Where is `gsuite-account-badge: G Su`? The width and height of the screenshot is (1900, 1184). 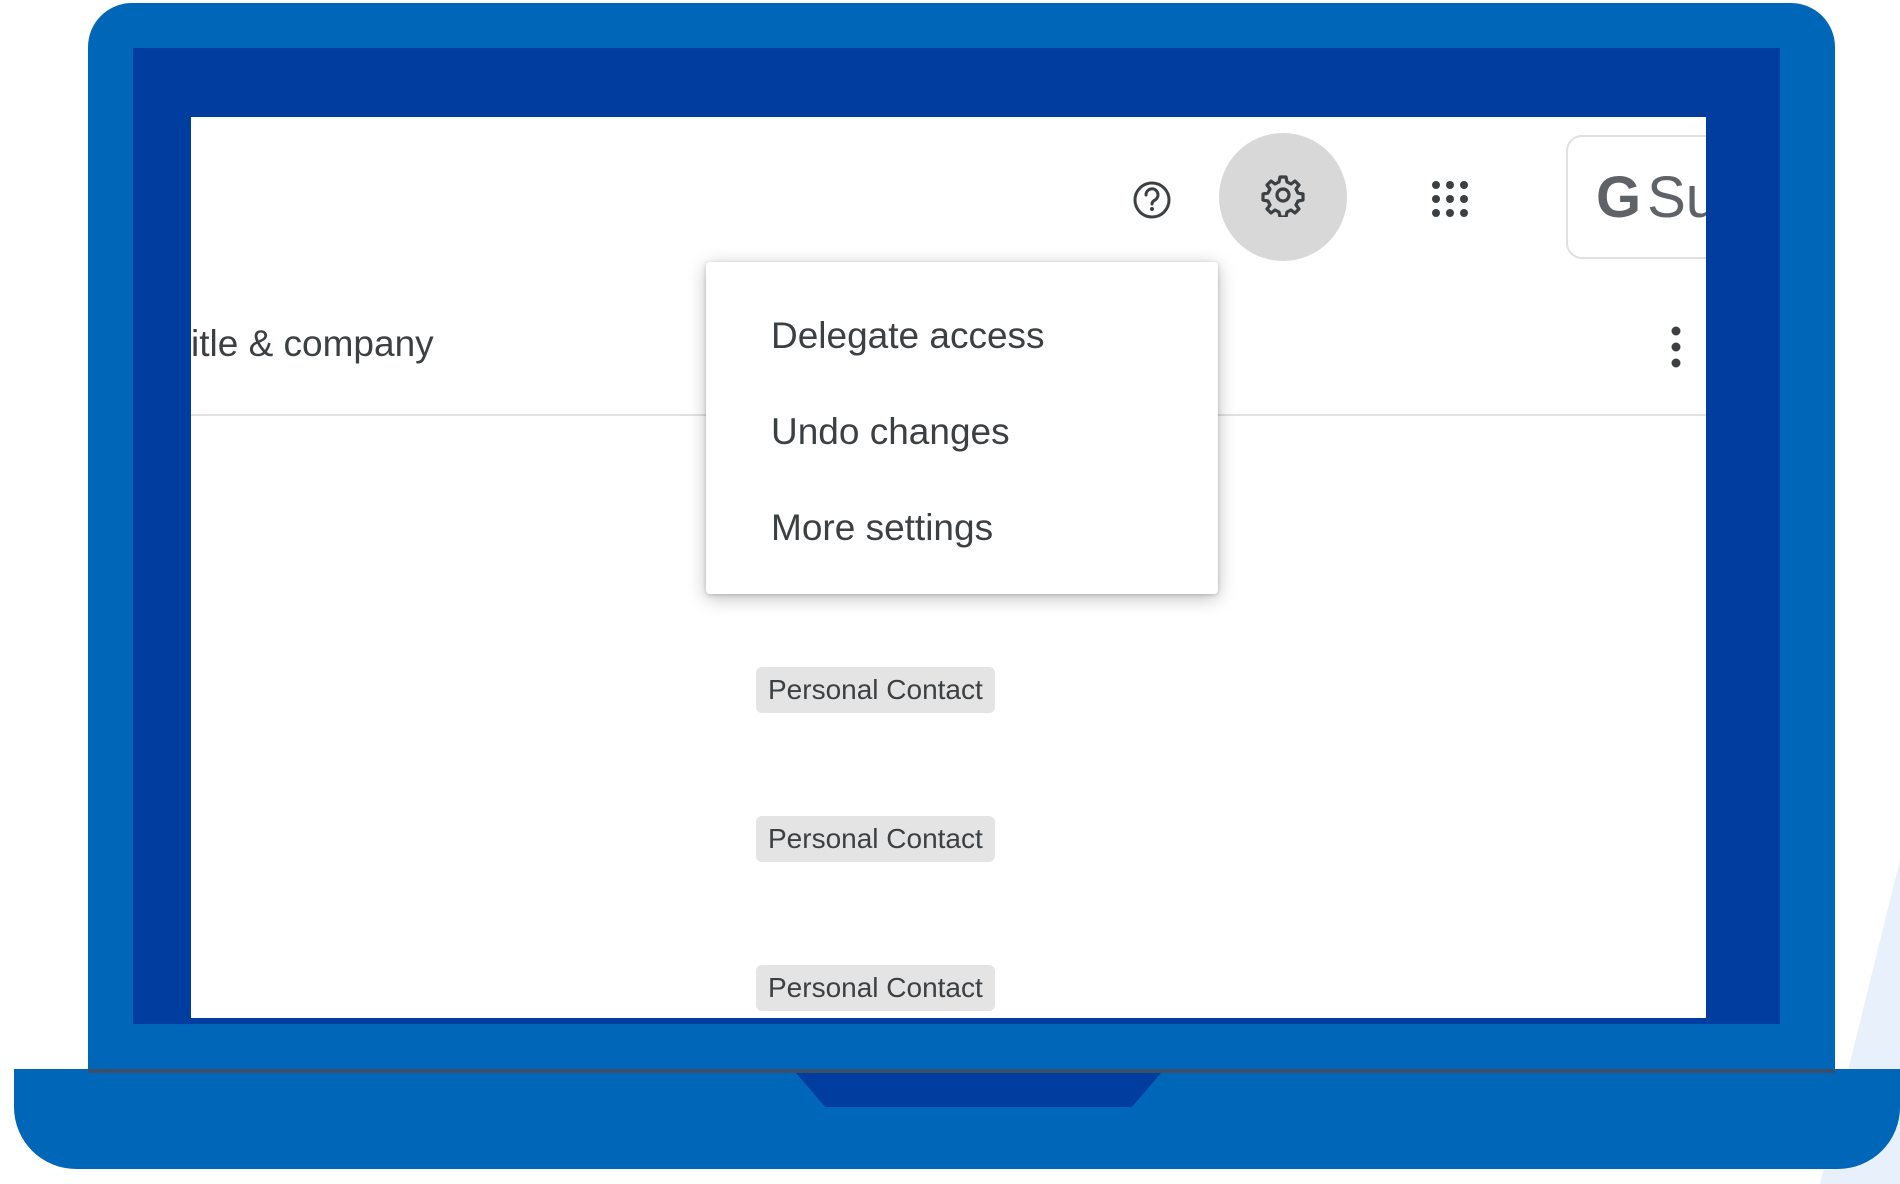
gsuite-account-badge: G Su is located at coordinates (1636, 197).